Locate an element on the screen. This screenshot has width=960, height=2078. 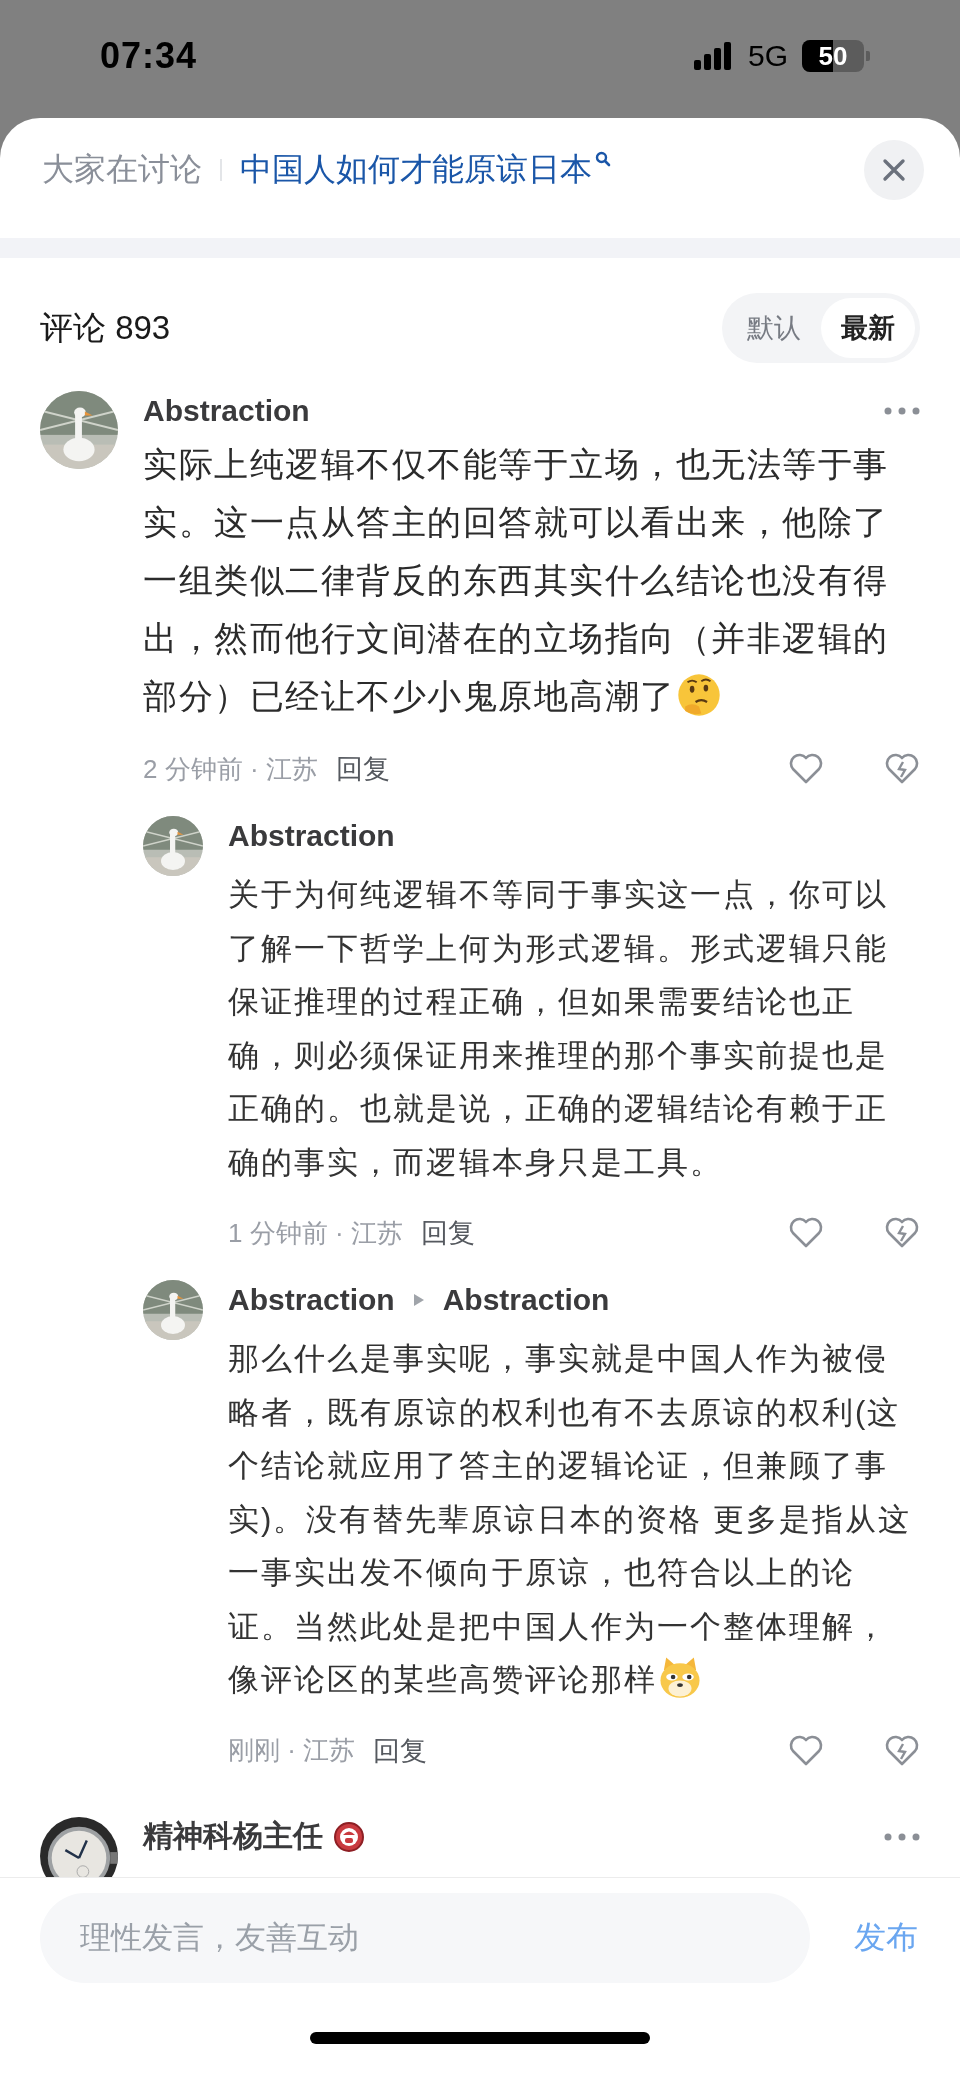
comment-text: 实际上纯逻辑不仅不能等于立场，也无法等于事实。这一点从答主的回答就可以看出来，他除了一组类似二律背反的东西其实什么结论也没有得出，然而他行文间潜在的立场指向（并非逻辑的部分）已经让不少小鬼原地高潮了 is located at coordinates (516, 580).